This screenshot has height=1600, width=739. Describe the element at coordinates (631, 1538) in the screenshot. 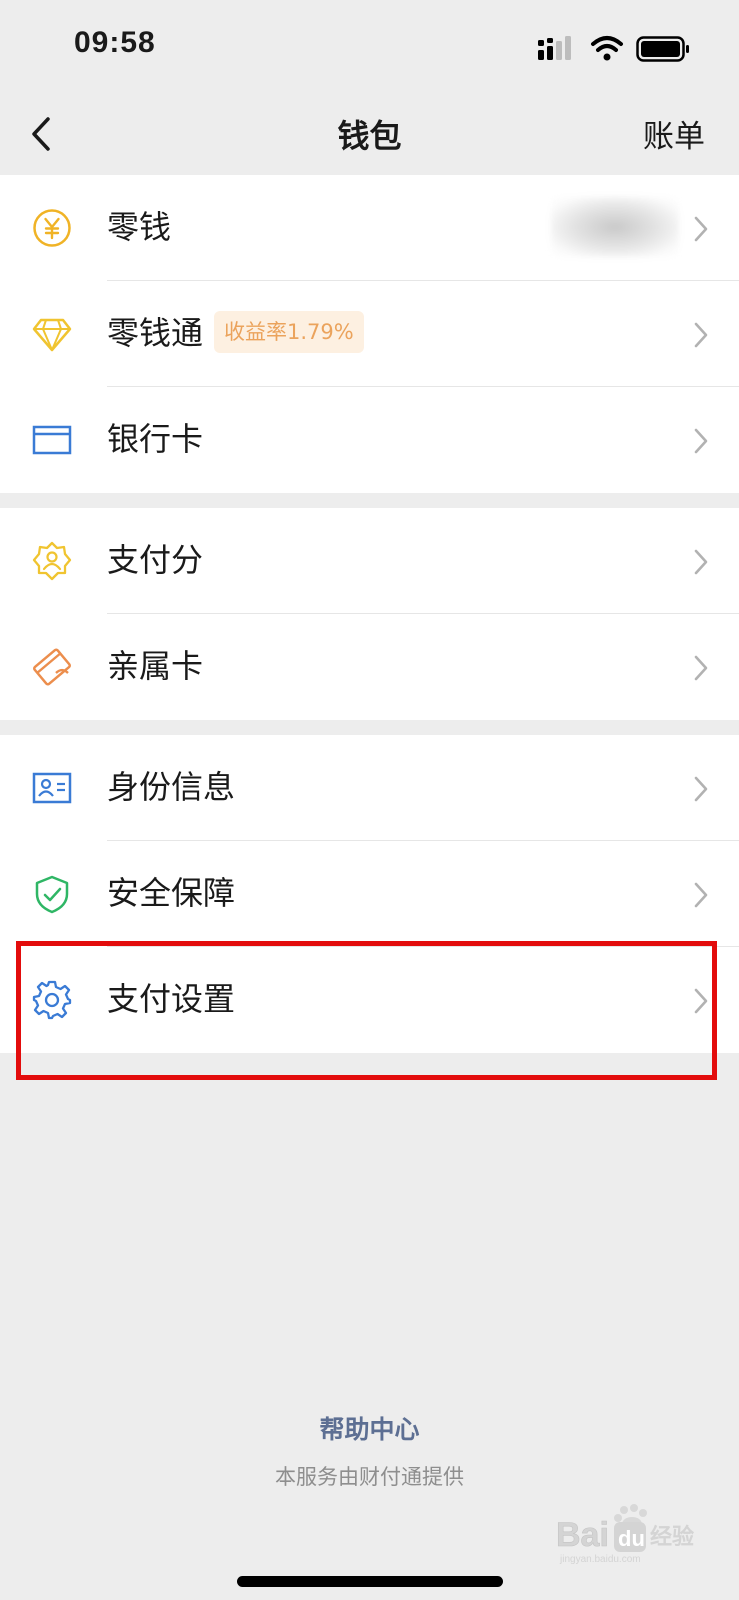

I see `svg-text: du` at that location.